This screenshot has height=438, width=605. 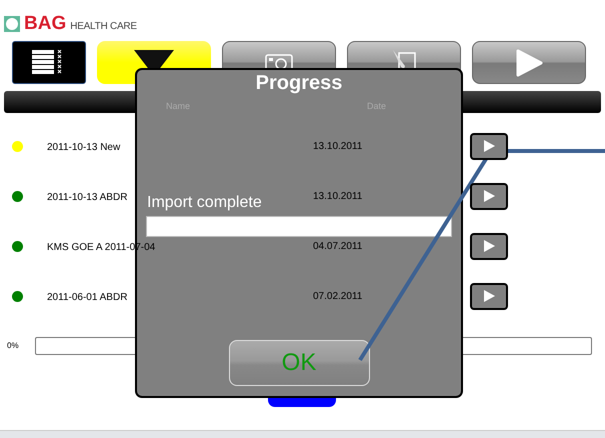 What do you see at coordinates (299, 83) in the screenshot?
I see `dialog-title: Progress` at bounding box center [299, 83].